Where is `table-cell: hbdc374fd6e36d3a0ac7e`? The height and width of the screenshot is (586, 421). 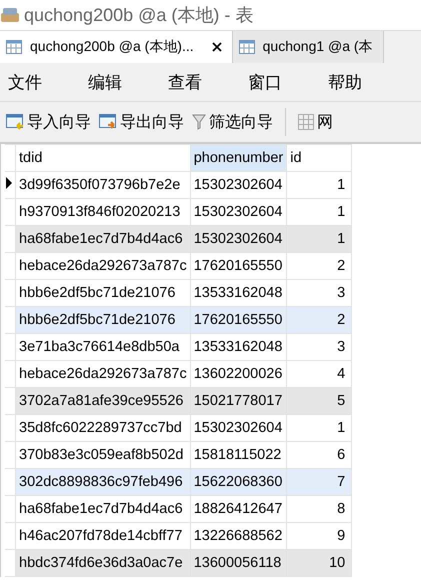 table-cell: hbdc374fd6e36d3a0ac7e is located at coordinates (103, 563).